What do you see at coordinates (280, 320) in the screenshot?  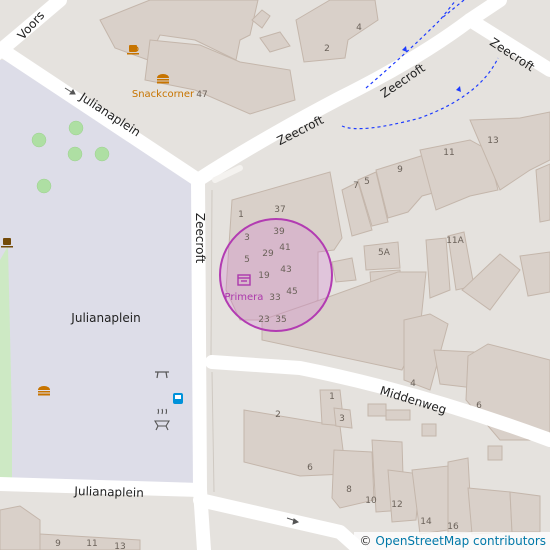 I see `house-number: 35` at bounding box center [280, 320].